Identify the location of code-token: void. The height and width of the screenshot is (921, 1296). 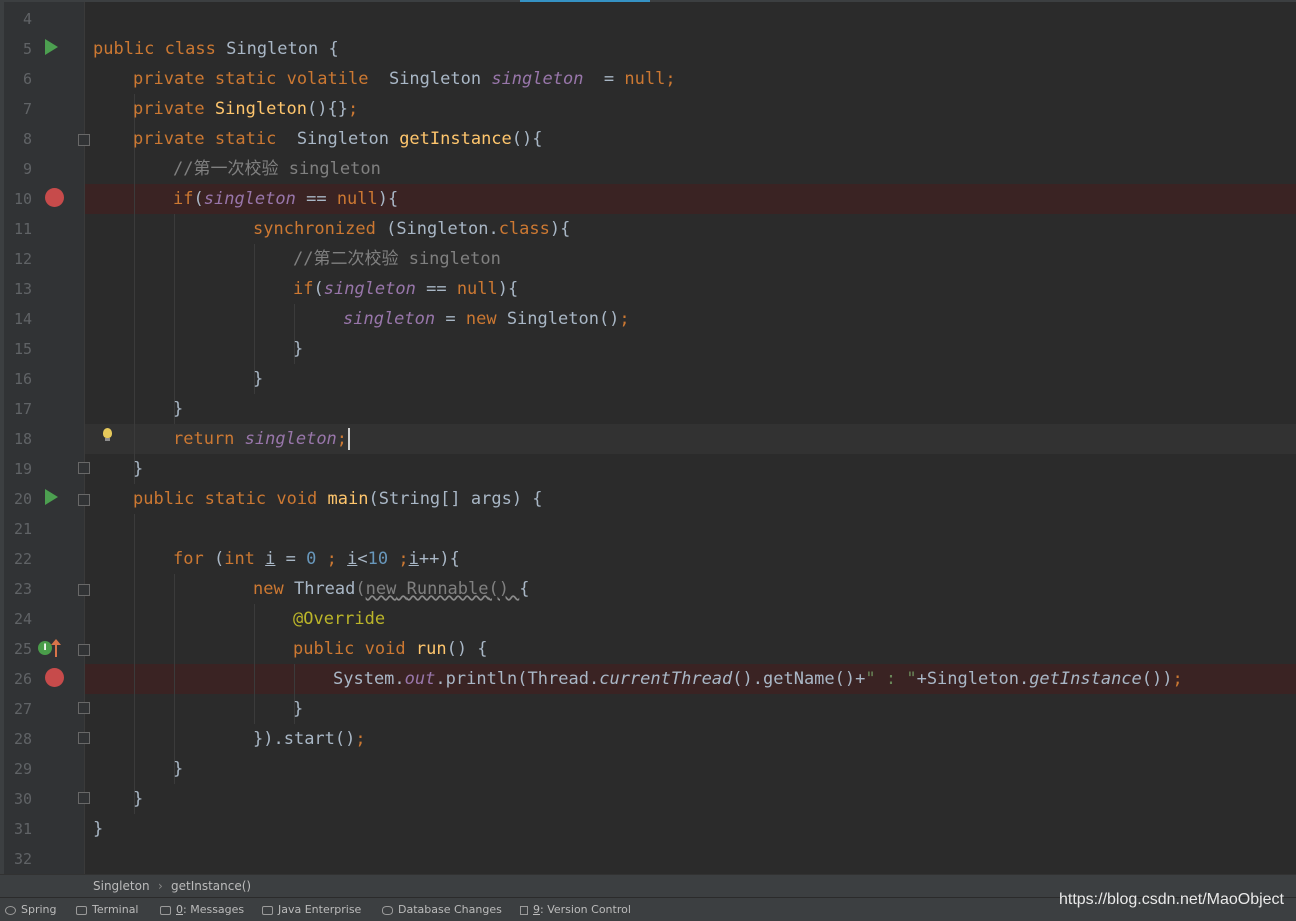
(297, 499).